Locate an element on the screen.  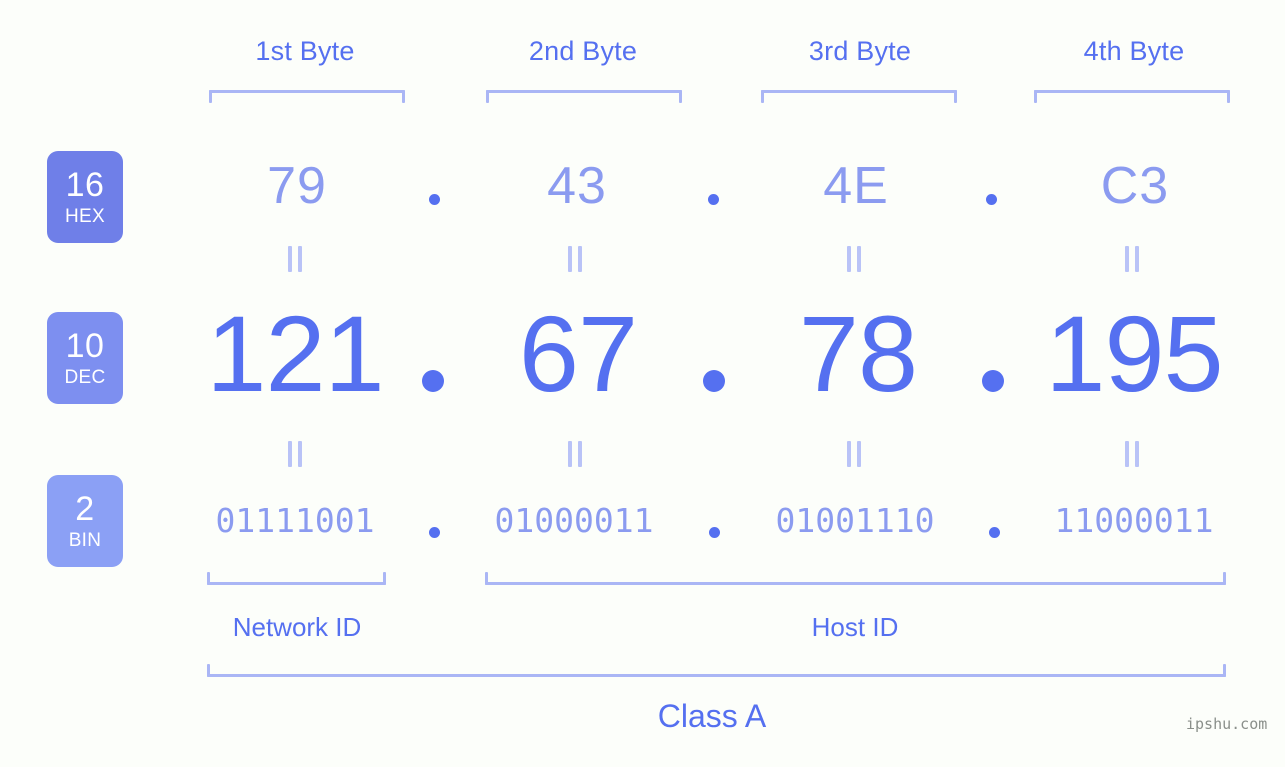
host-id-bracket is located at coordinates (855, 578).